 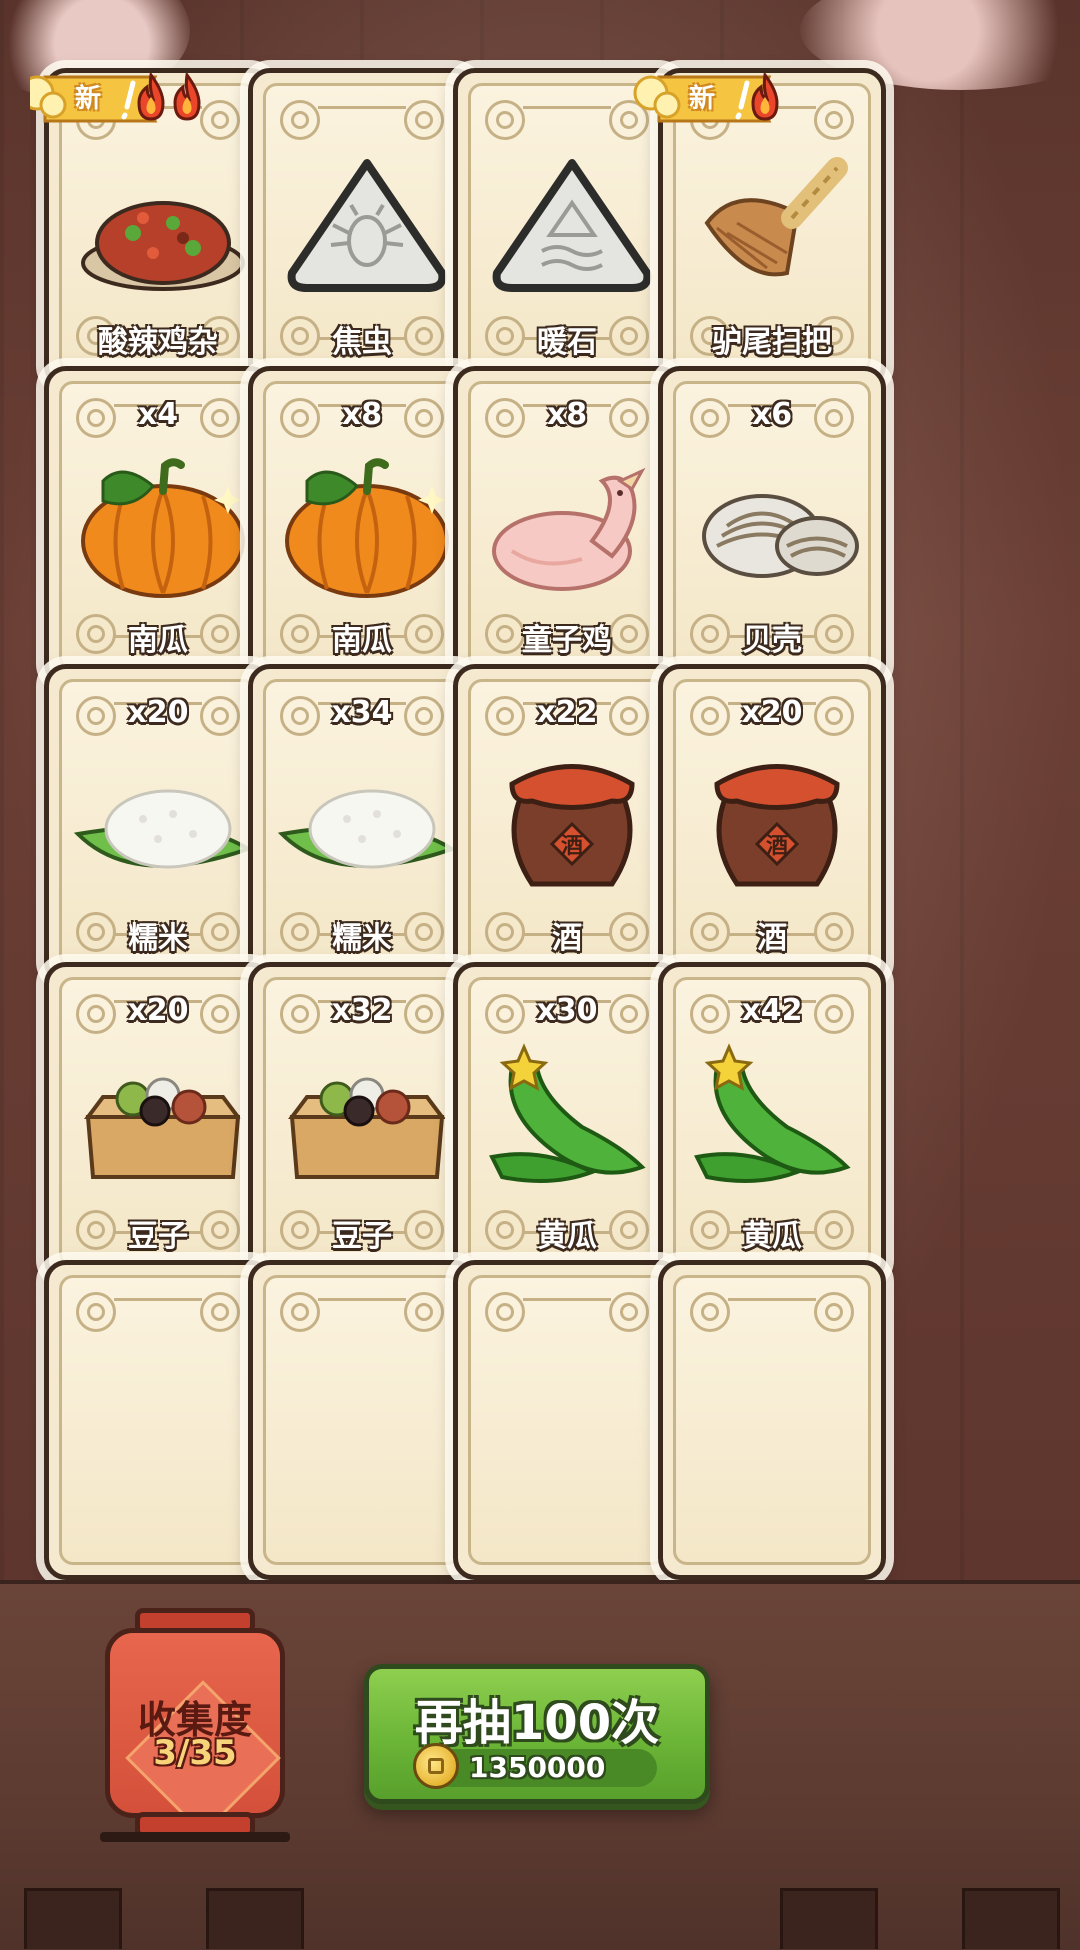 I want to click on spicy-chicken-giblets-icon, so click(x=163, y=223).